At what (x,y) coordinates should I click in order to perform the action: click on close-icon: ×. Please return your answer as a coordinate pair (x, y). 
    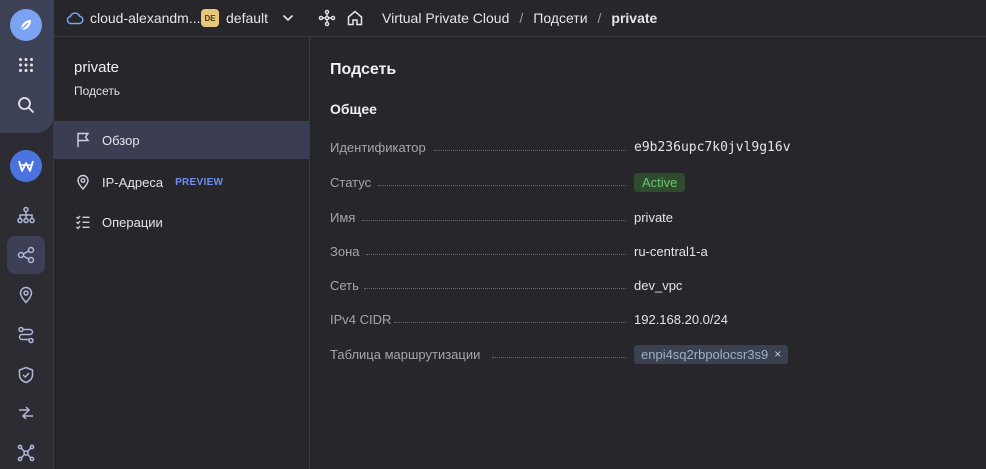
    Looking at the image, I should click on (777, 354).